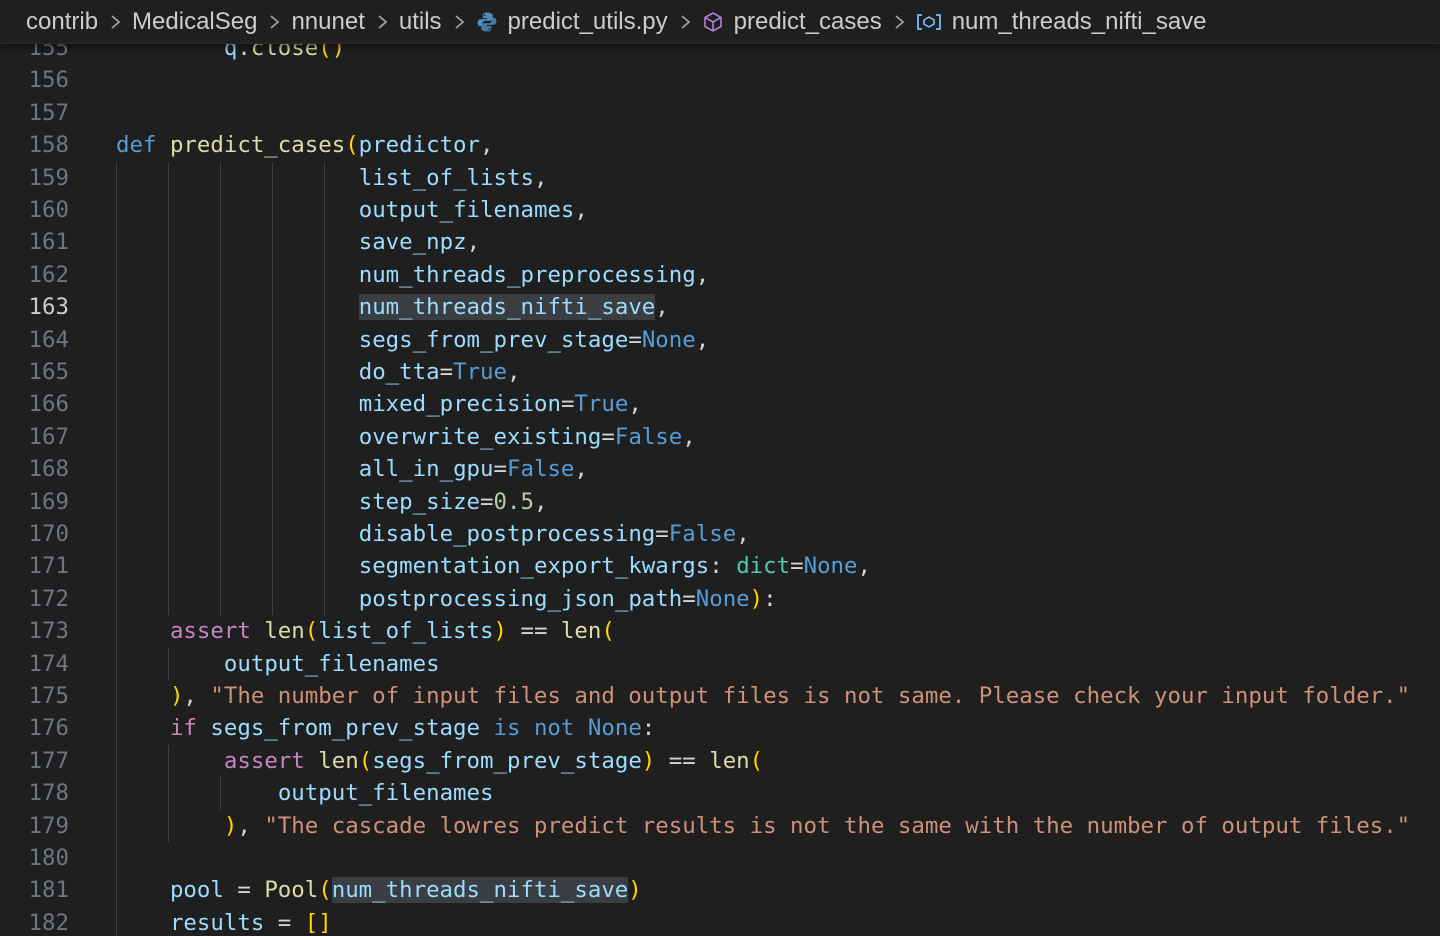 The width and height of the screenshot is (1440, 936). I want to click on breadcrumb-item-nnunet: nnunet, so click(327, 22).